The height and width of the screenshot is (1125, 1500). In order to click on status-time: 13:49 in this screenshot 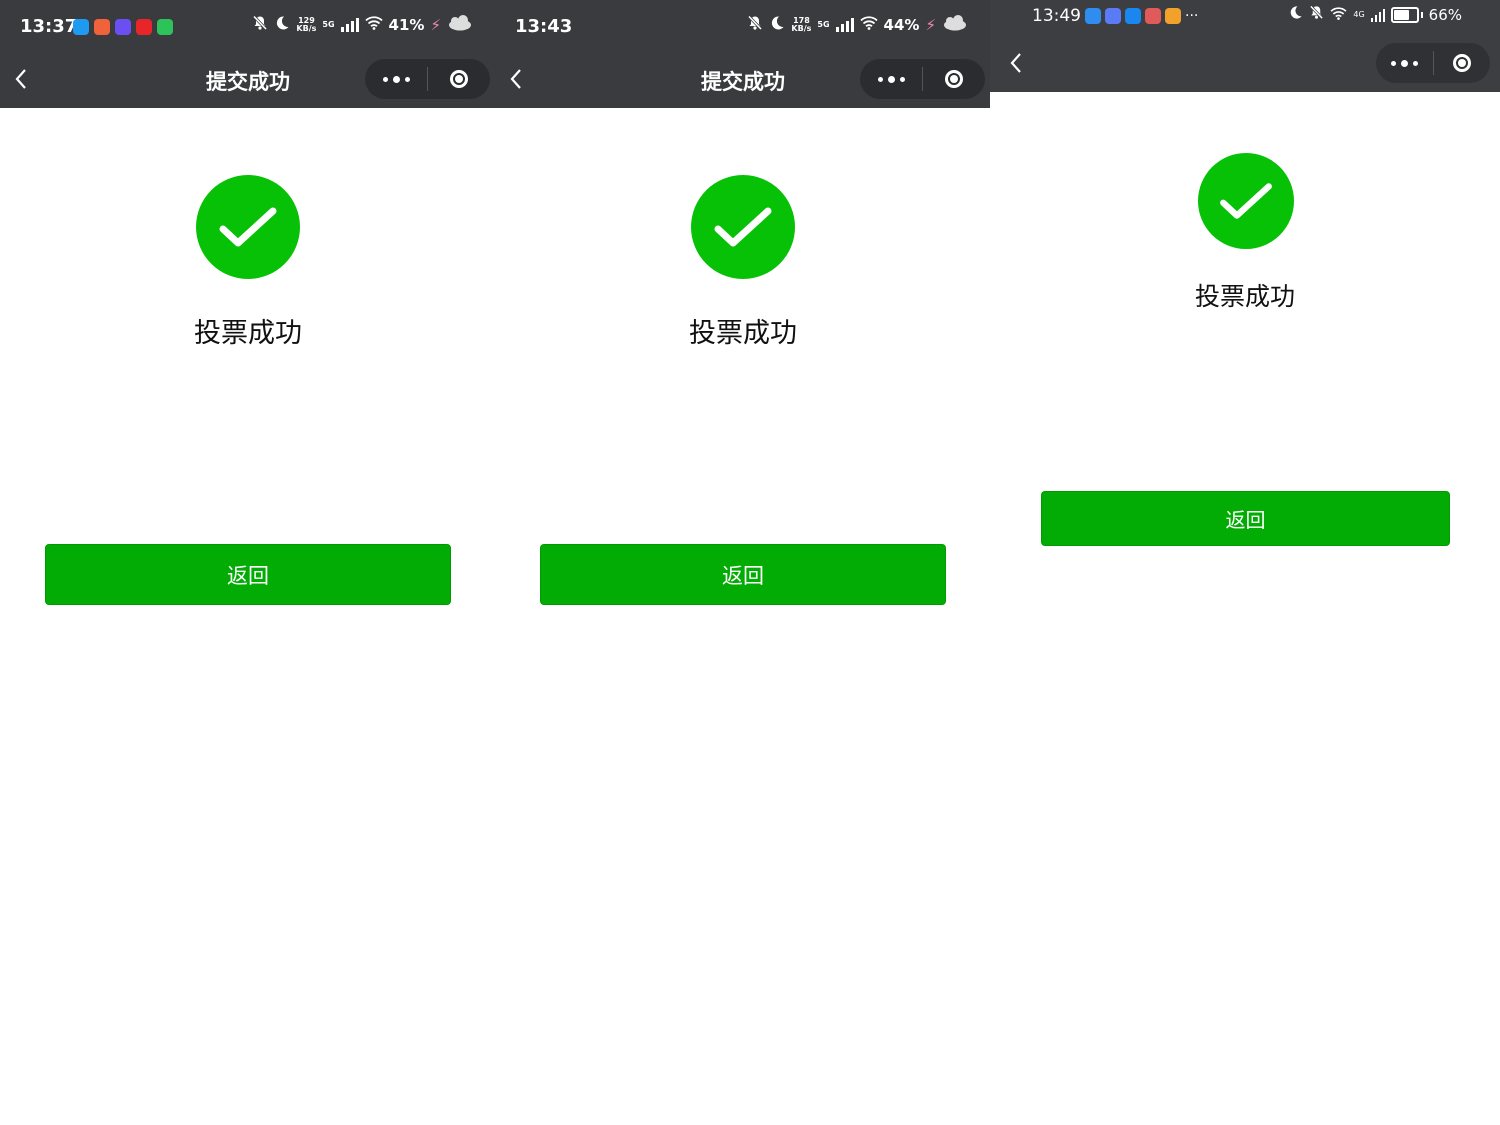, I will do `click(1056, 16)`.